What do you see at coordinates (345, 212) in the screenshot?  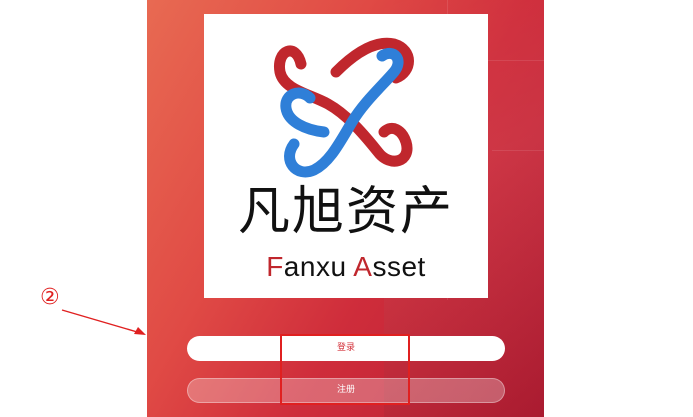 I see `brand-name-chinese: 凡旭资产` at bounding box center [345, 212].